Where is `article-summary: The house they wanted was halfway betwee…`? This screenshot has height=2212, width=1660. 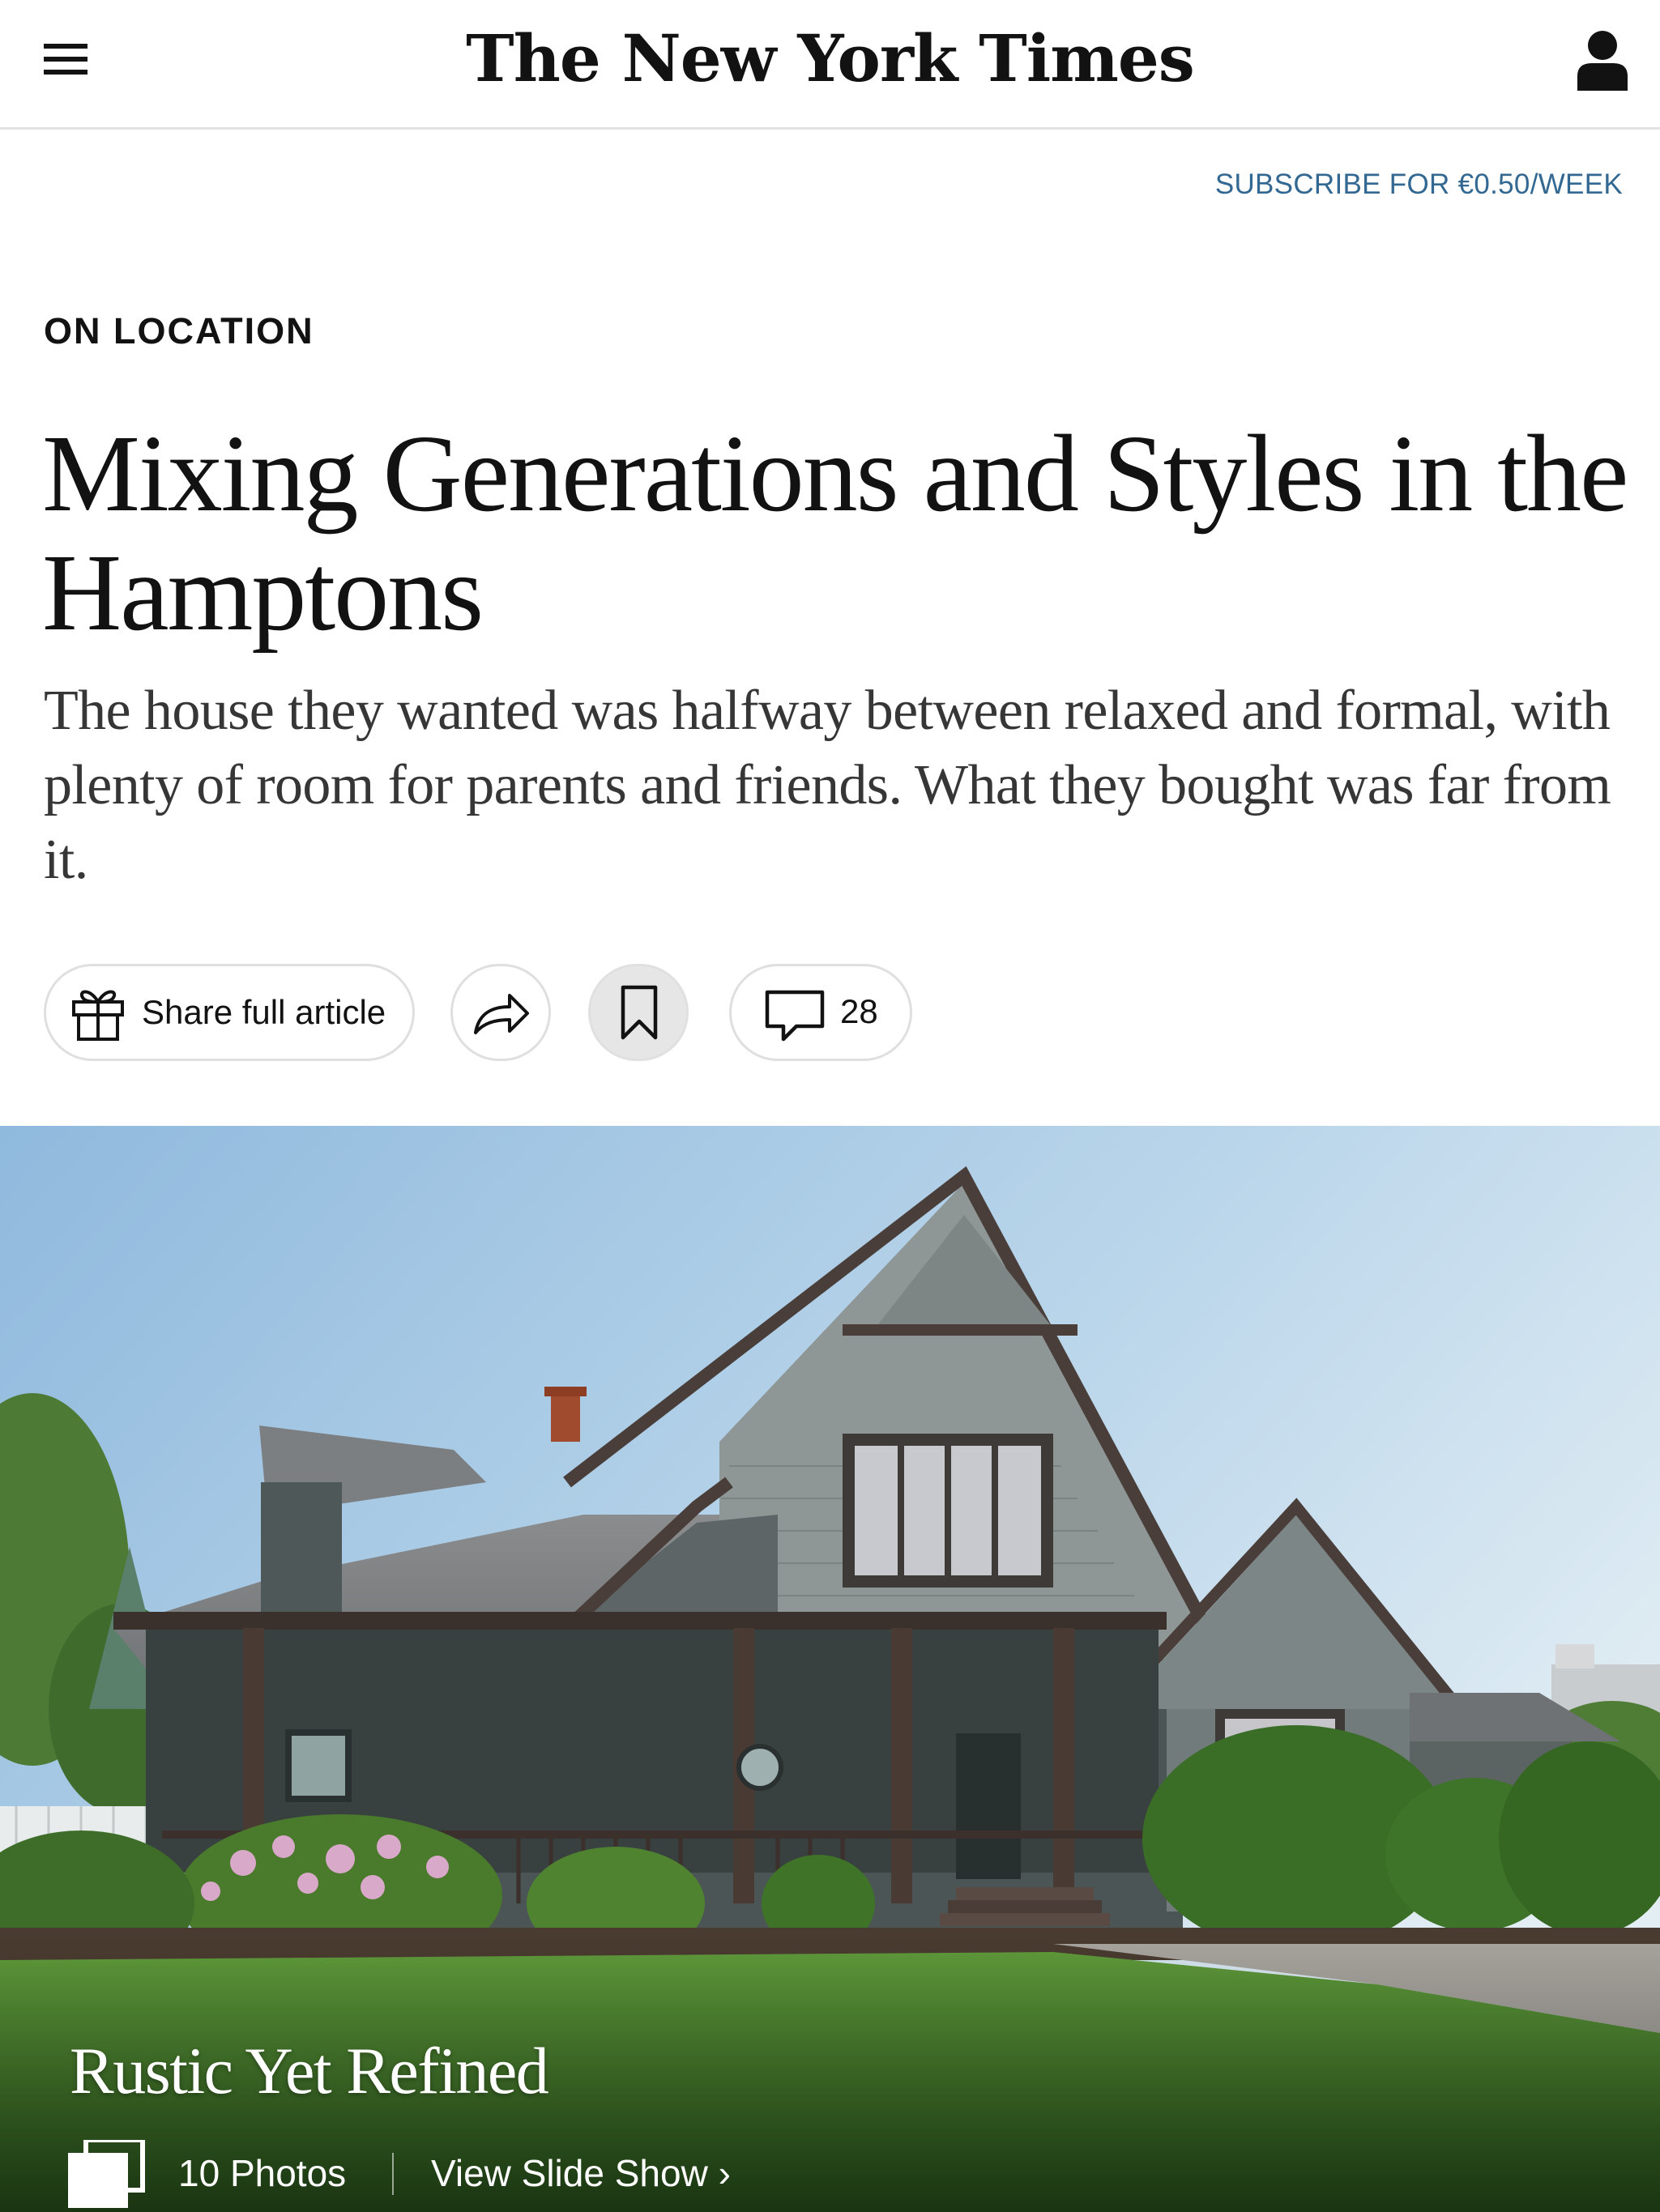 article-summary: The house they wanted was halfway betwee… is located at coordinates (827, 786).